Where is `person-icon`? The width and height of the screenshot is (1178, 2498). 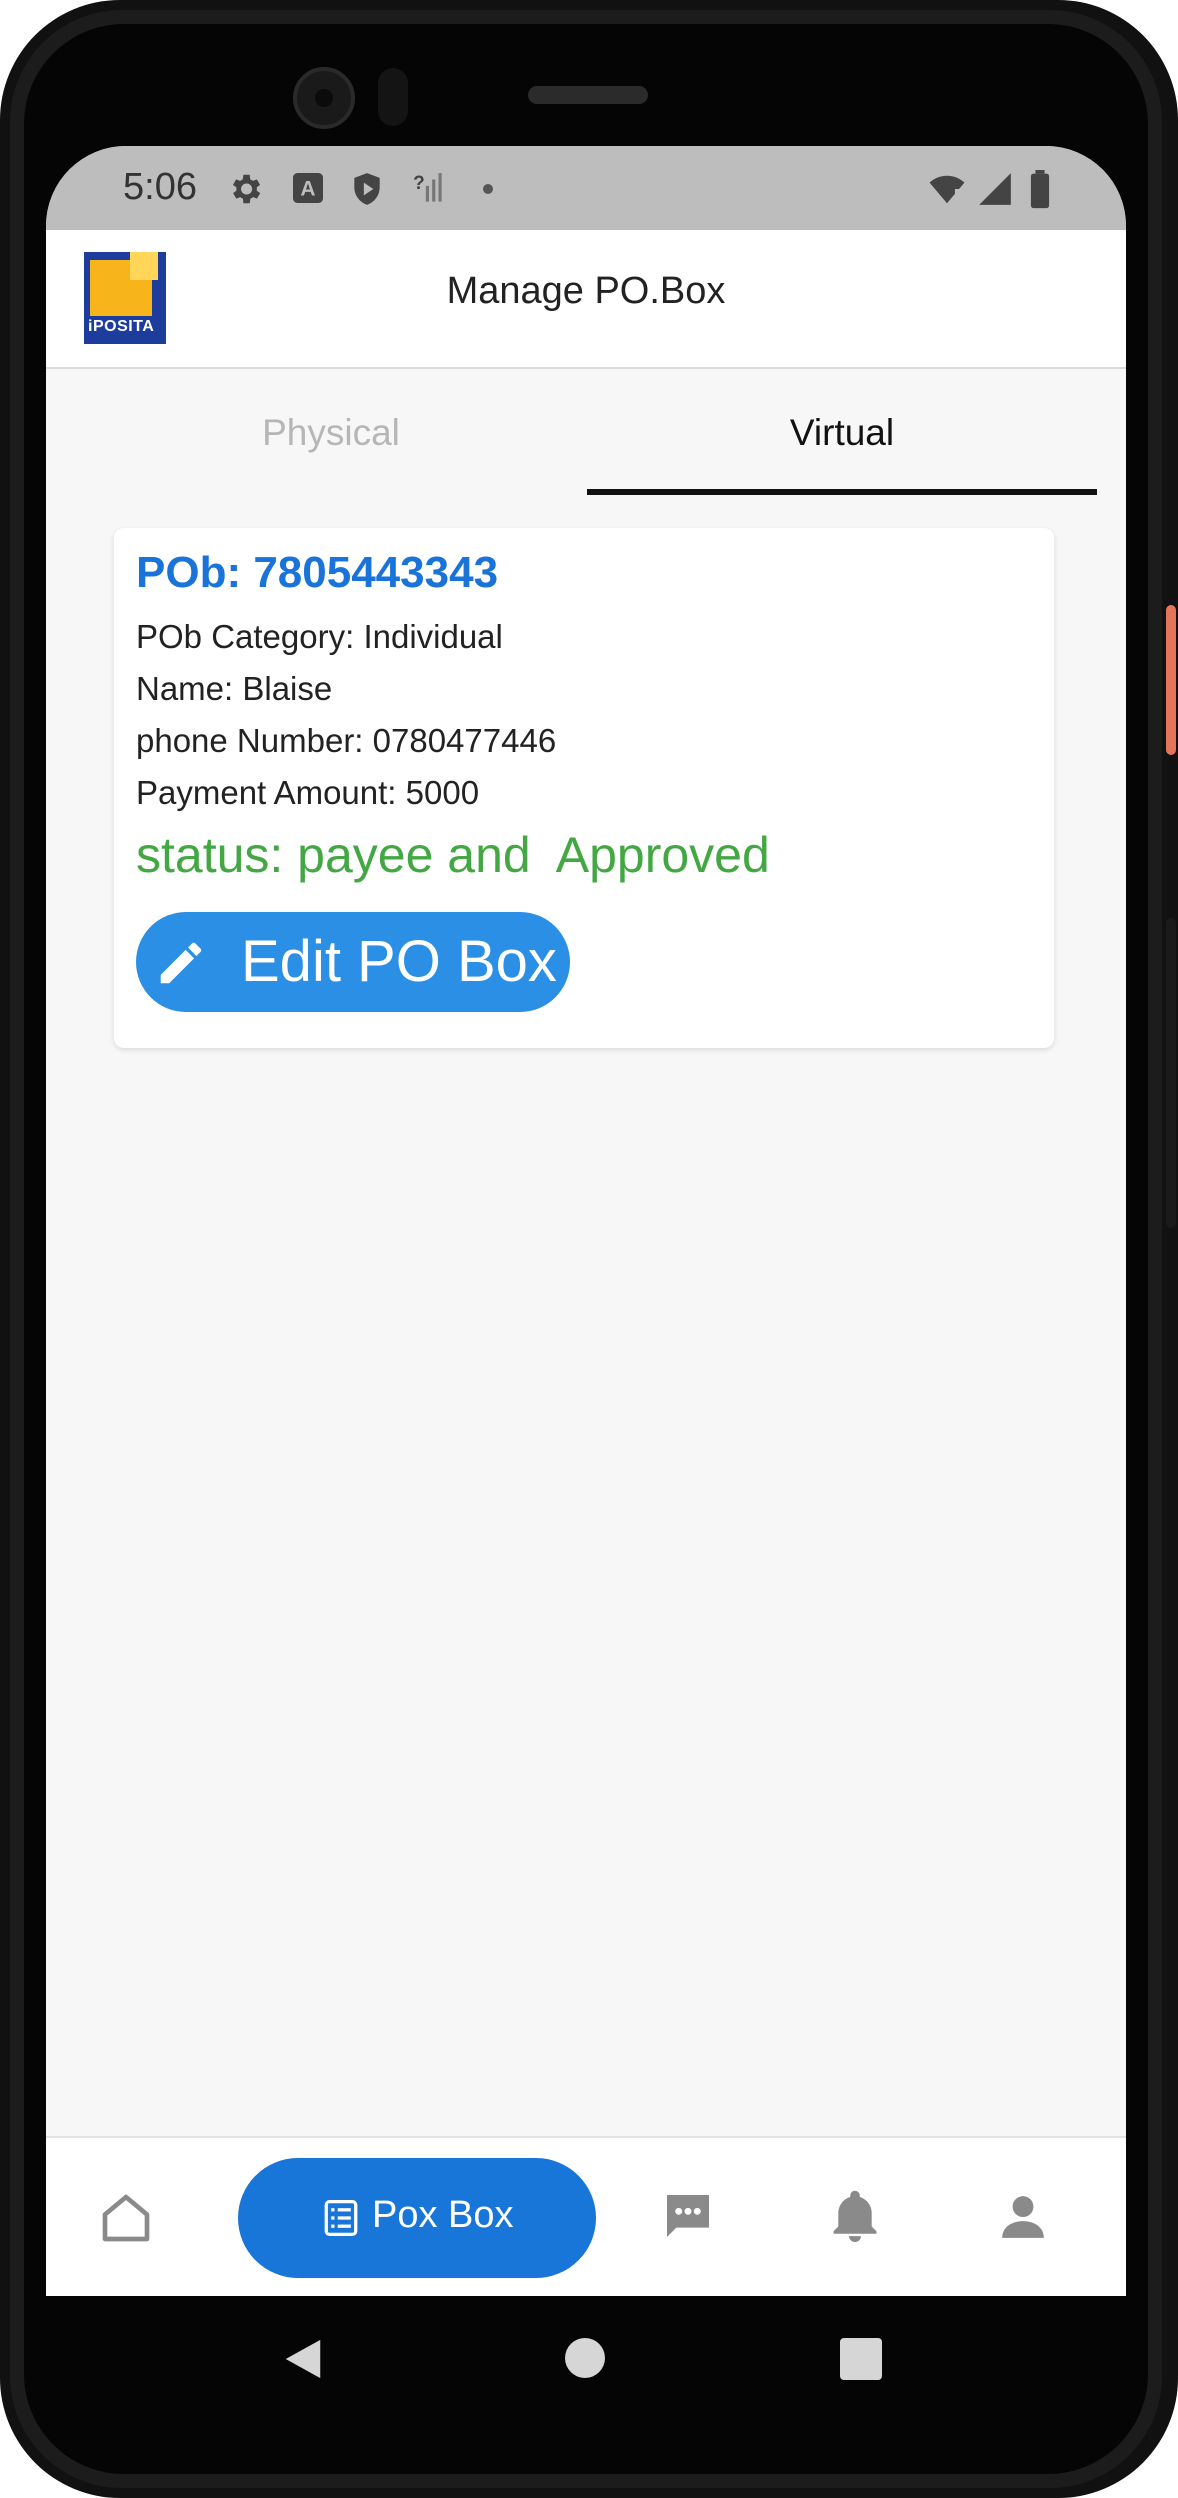 person-icon is located at coordinates (1023, 2219).